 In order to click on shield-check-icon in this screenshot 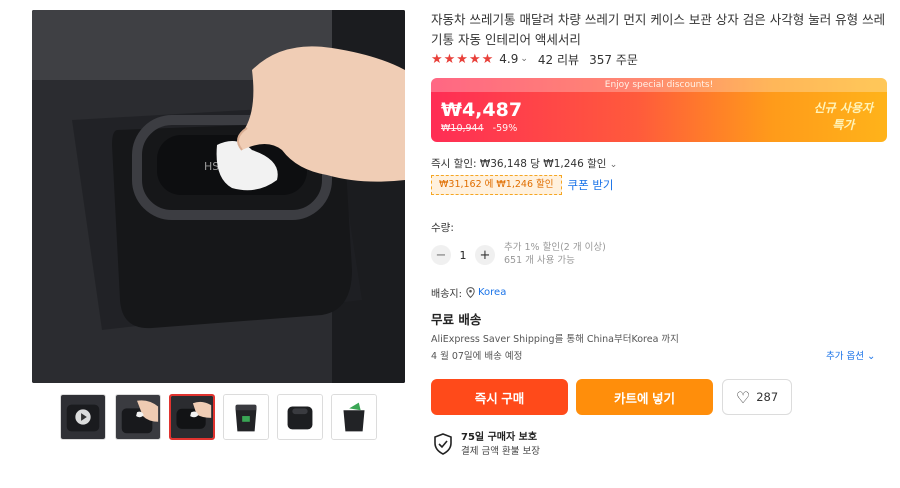, I will do `click(443, 444)`.